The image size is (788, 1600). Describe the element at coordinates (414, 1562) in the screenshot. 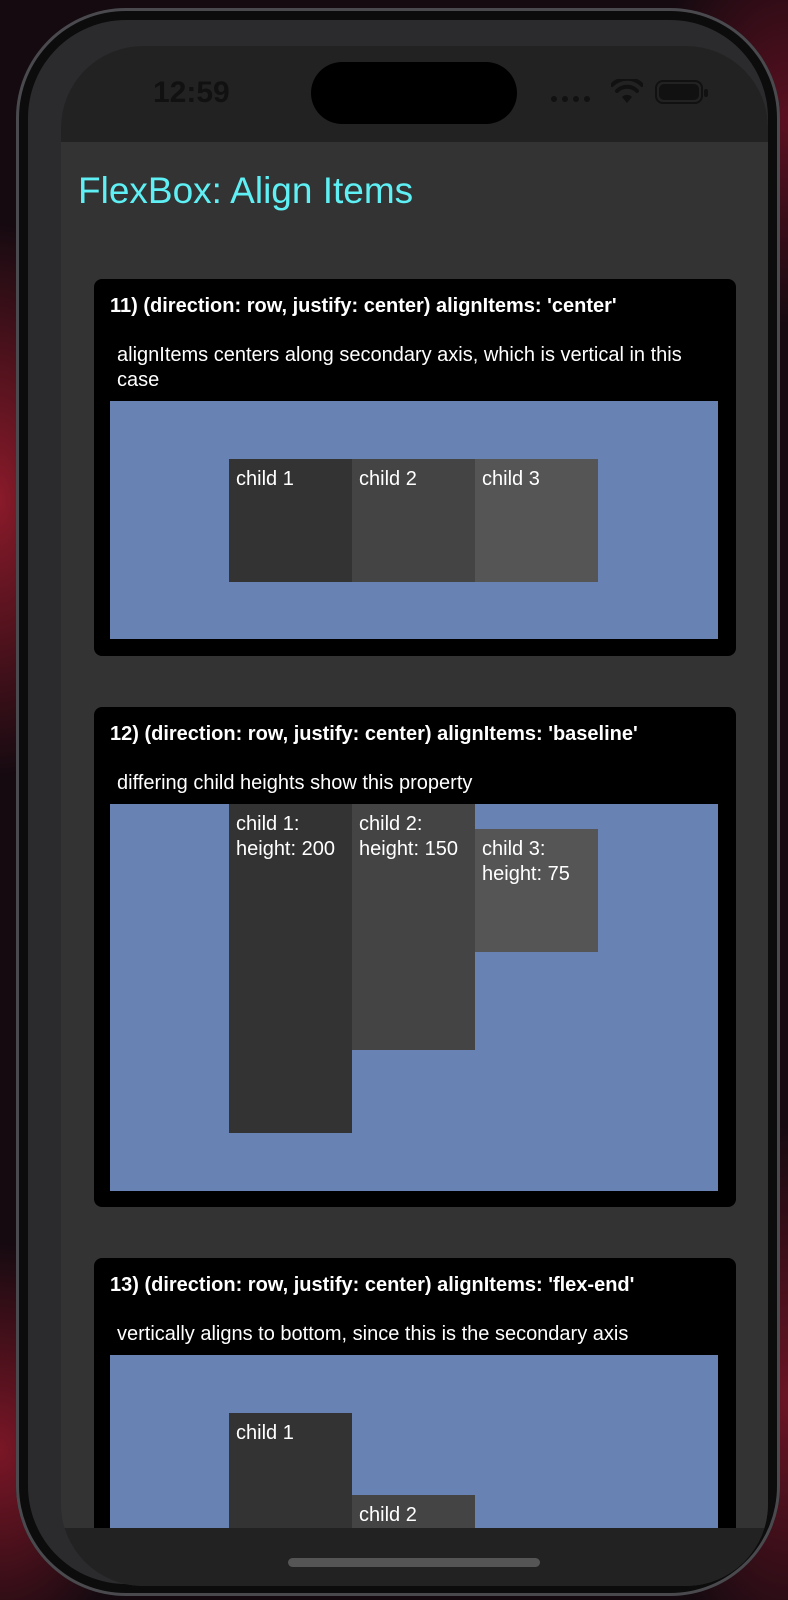

I see `home-indicator` at that location.